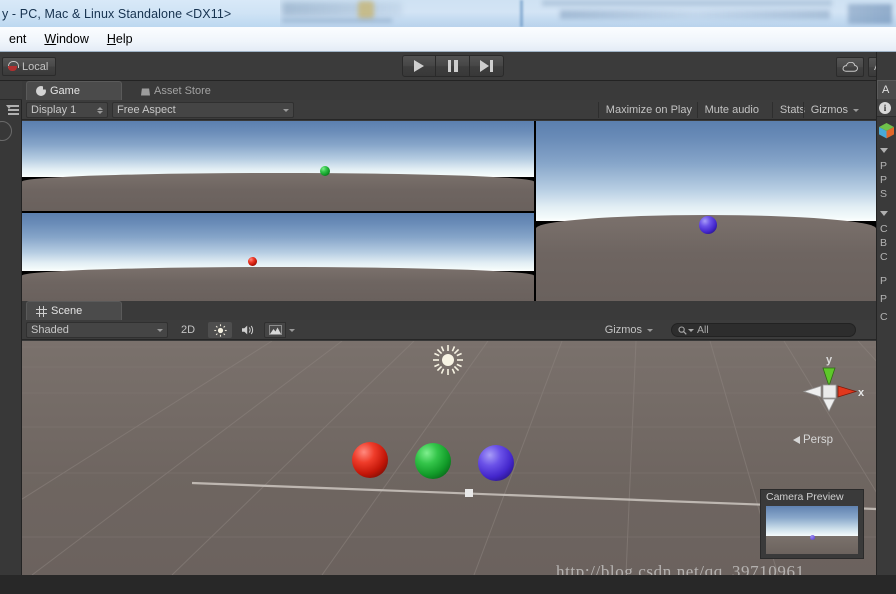  Describe the element at coordinates (65, 91) in the screenshot. I see `tab-game-label: Game` at that location.